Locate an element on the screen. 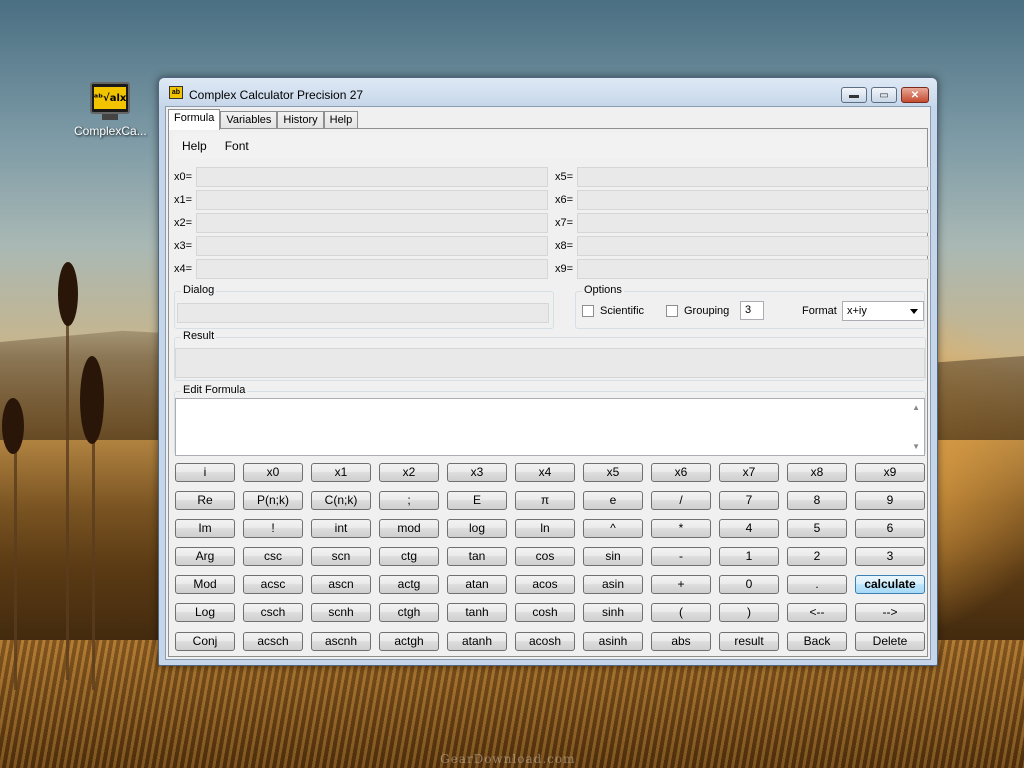 This screenshot has height=768, width=1024. variable-input-x5 is located at coordinates (753, 177).